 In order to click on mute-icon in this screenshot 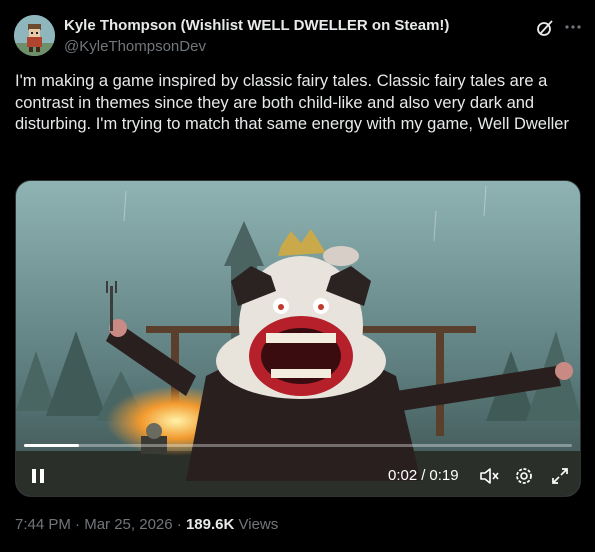, I will do `click(489, 476)`.